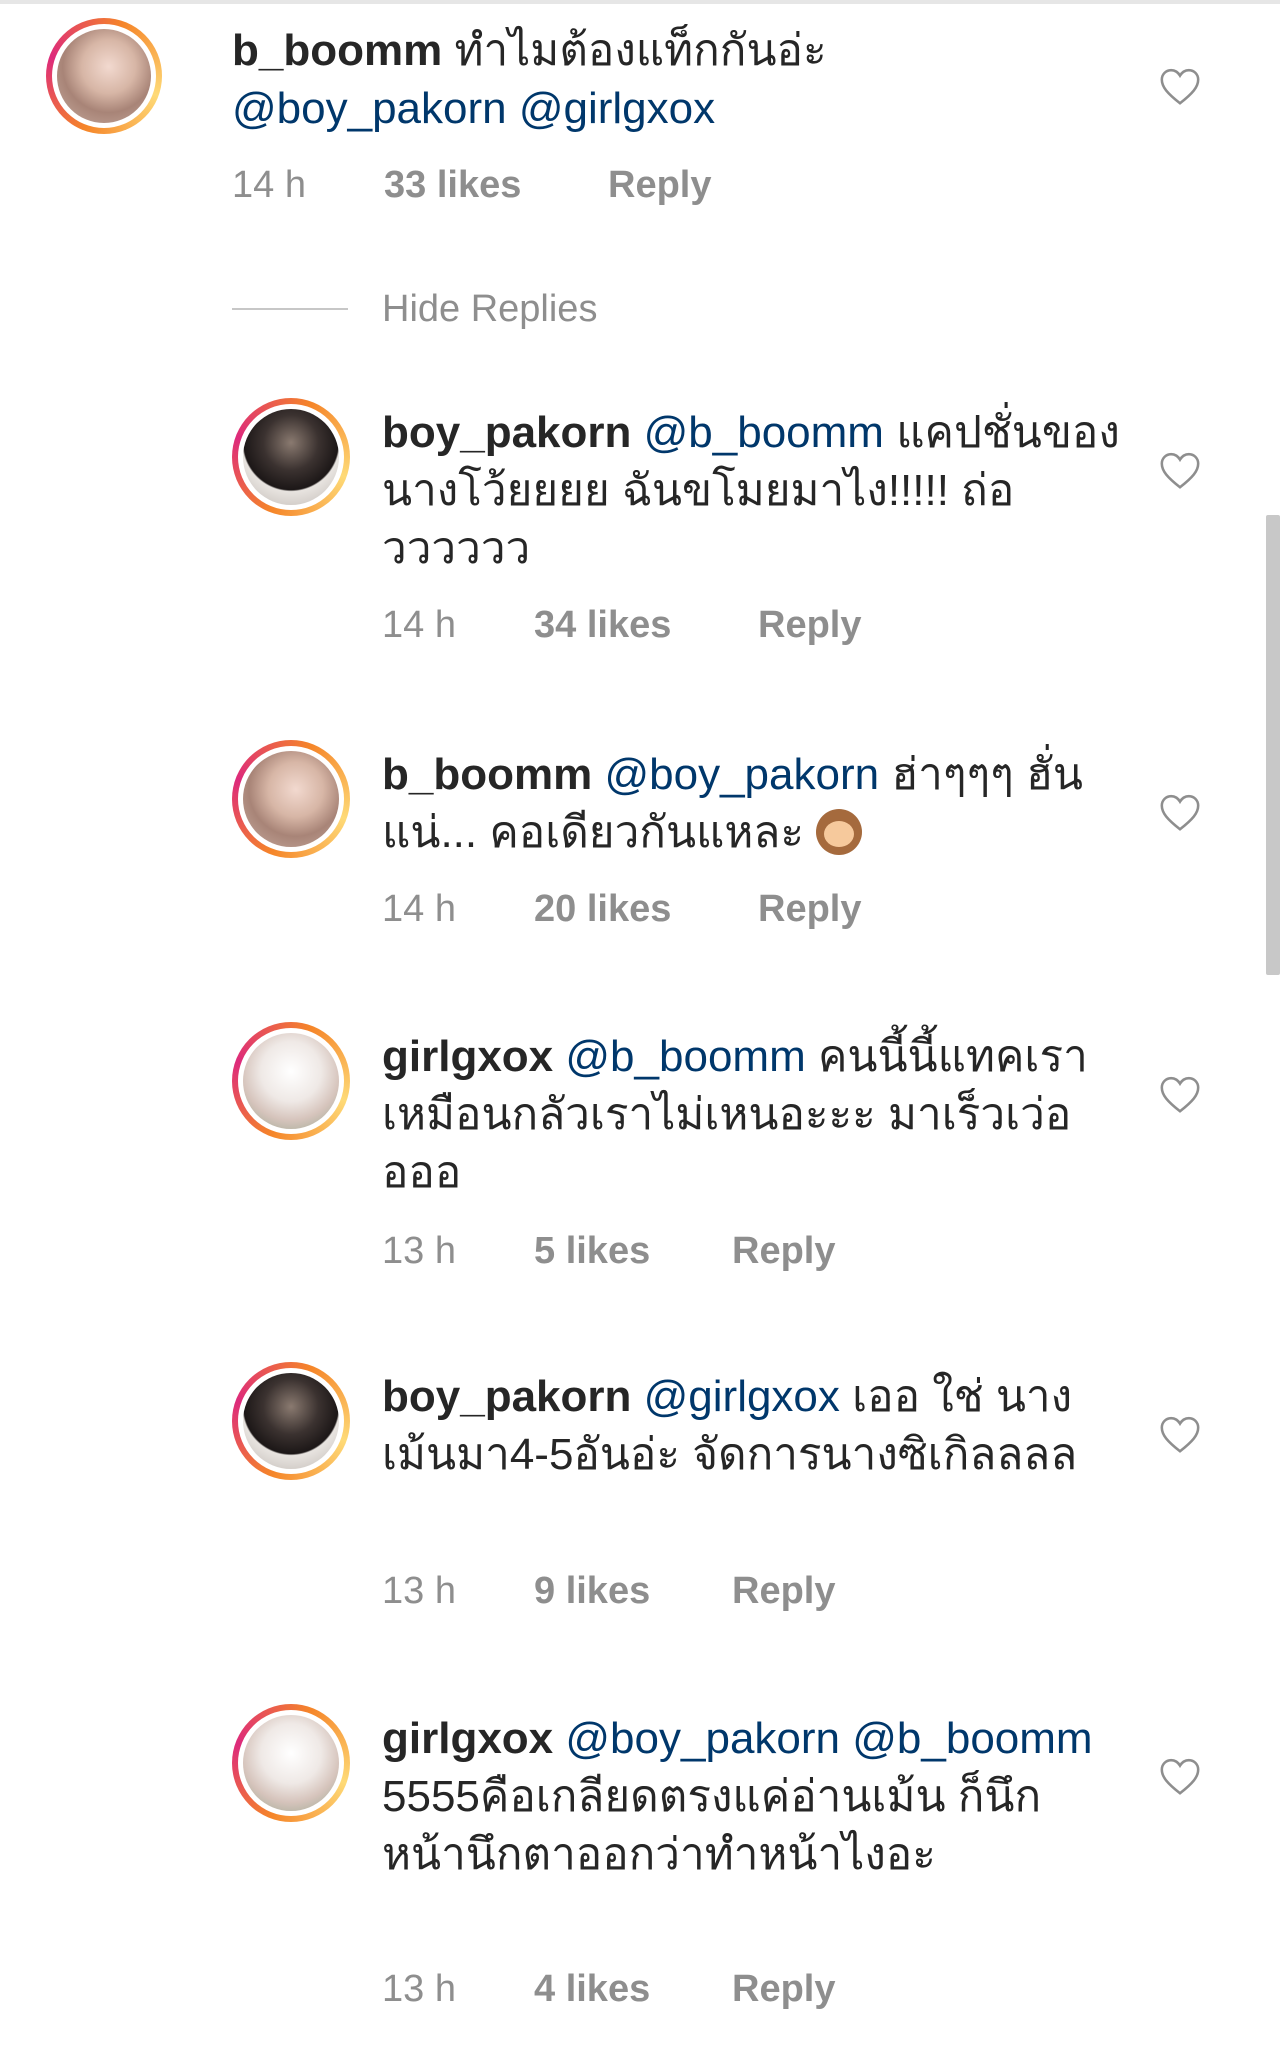 The height and width of the screenshot is (2051, 1280). What do you see at coordinates (640, 2) in the screenshot?
I see `top-divider` at bounding box center [640, 2].